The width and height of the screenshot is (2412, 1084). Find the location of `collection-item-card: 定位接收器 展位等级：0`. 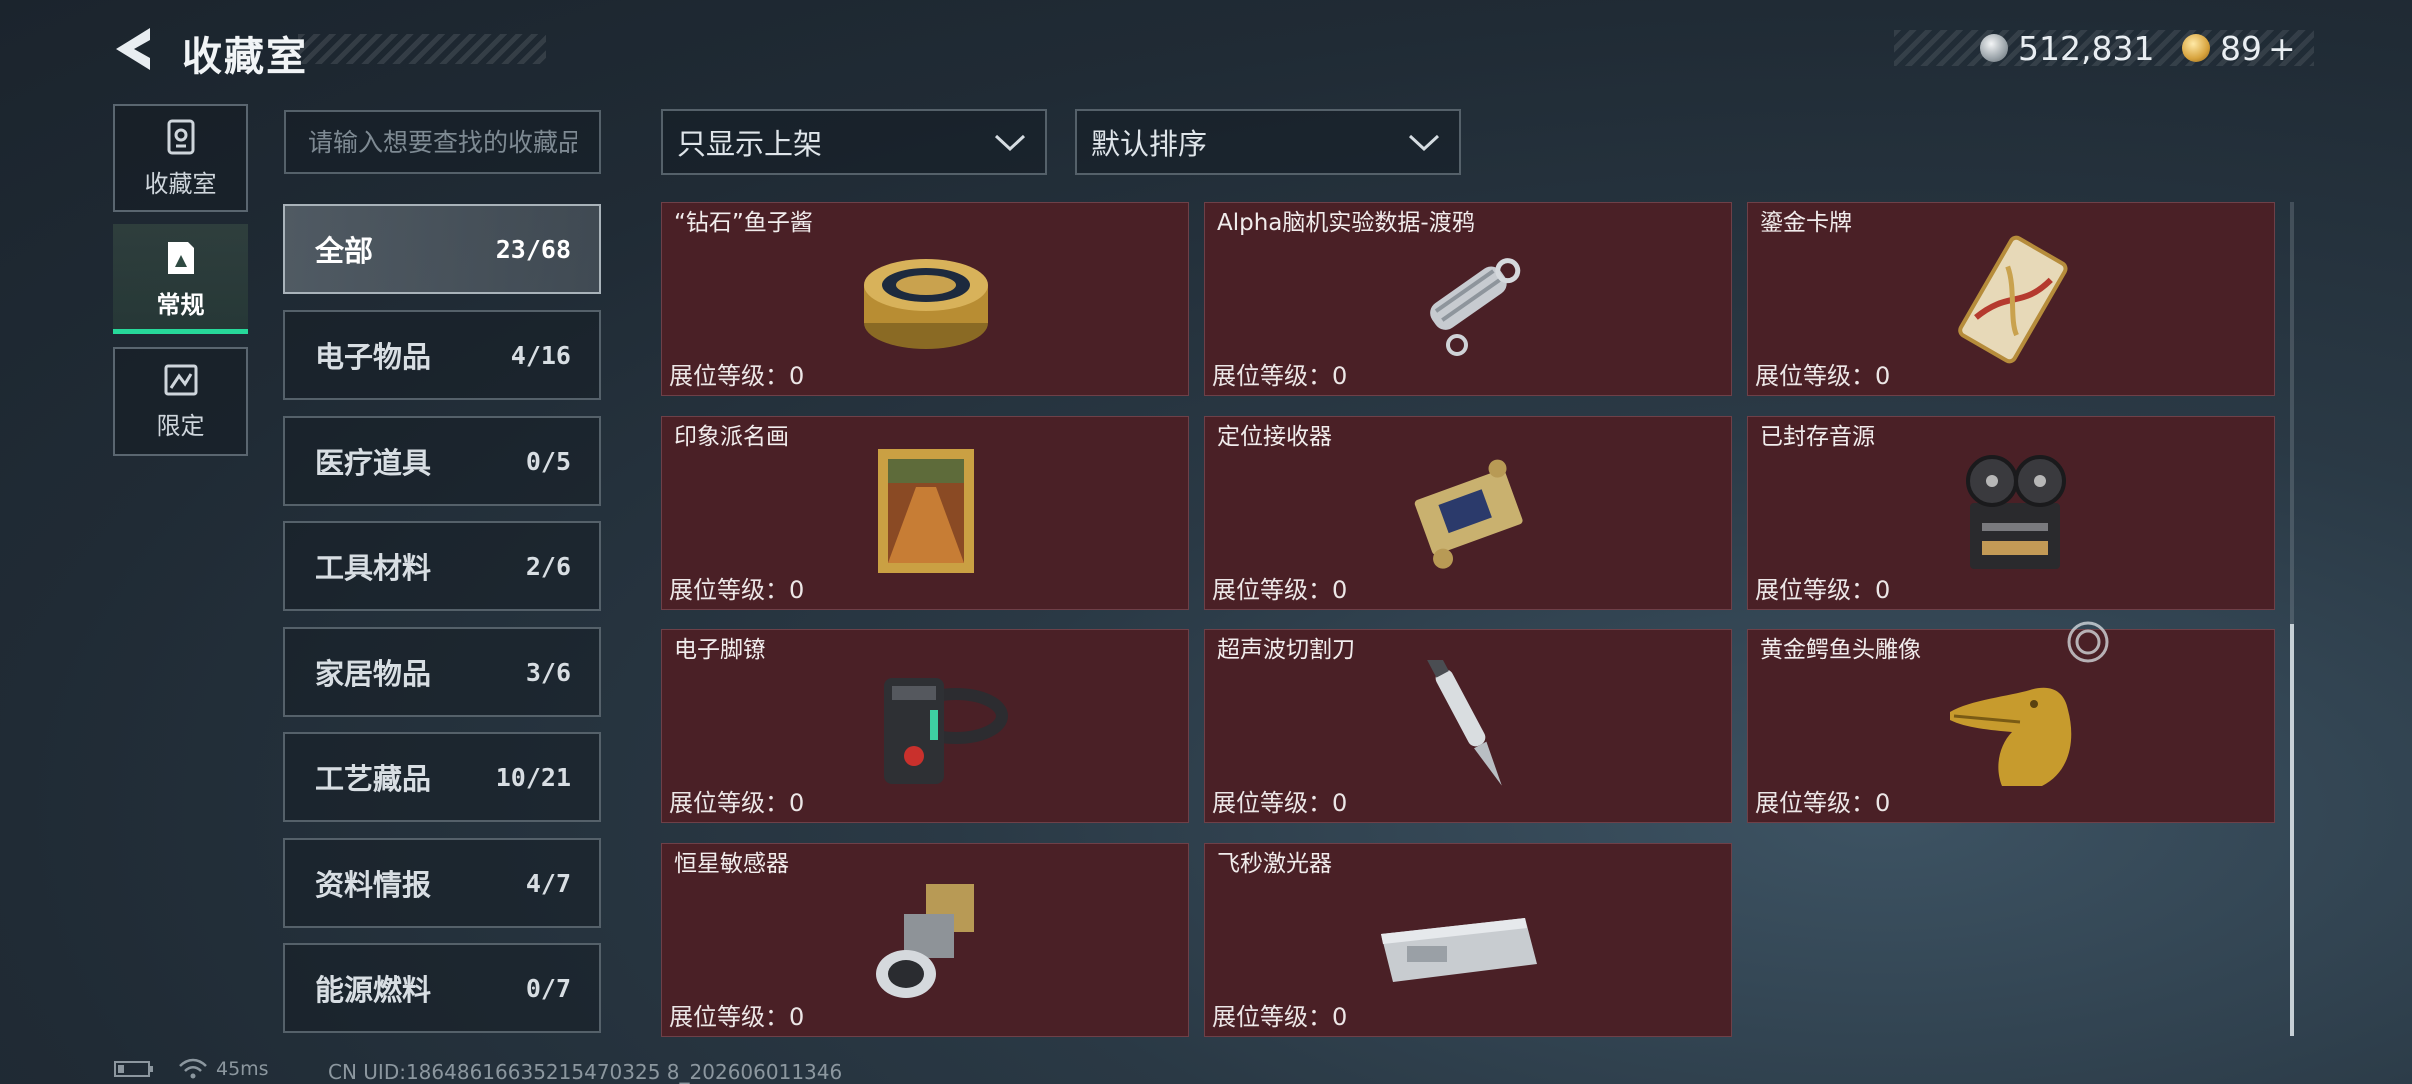

collection-item-card: 定位接收器 展位等级：0 is located at coordinates (1468, 513).